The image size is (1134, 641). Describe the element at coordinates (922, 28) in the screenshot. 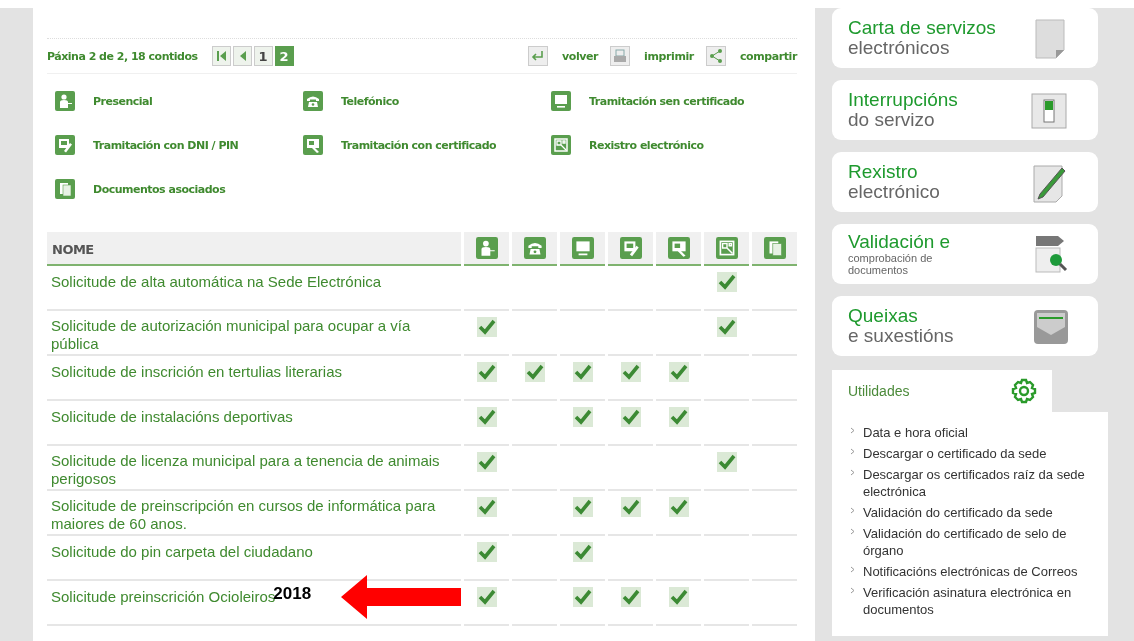

I see `card-title: Carta de servizos` at that location.